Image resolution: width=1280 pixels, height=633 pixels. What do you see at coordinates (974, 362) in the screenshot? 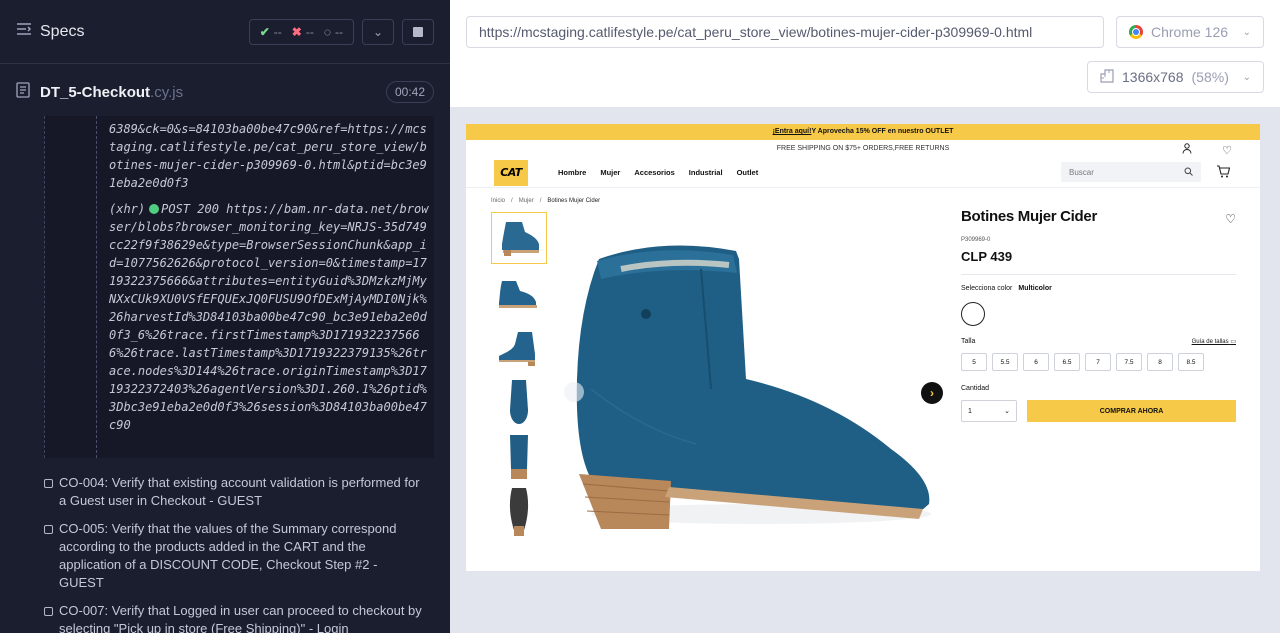
I see `size-option: 5` at bounding box center [974, 362].